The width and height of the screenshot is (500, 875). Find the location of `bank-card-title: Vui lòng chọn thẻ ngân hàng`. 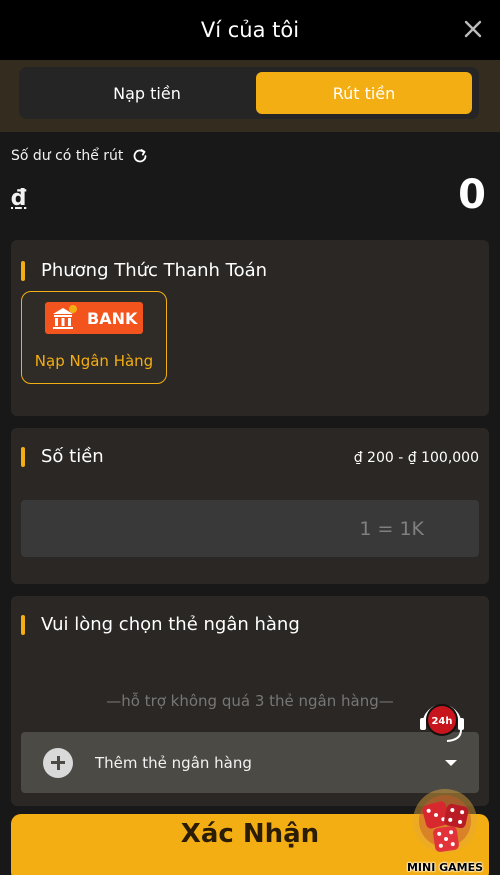

bank-card-title: Vui lòng chọn thẻ ngân hàng is located at coordinates (170, 624).